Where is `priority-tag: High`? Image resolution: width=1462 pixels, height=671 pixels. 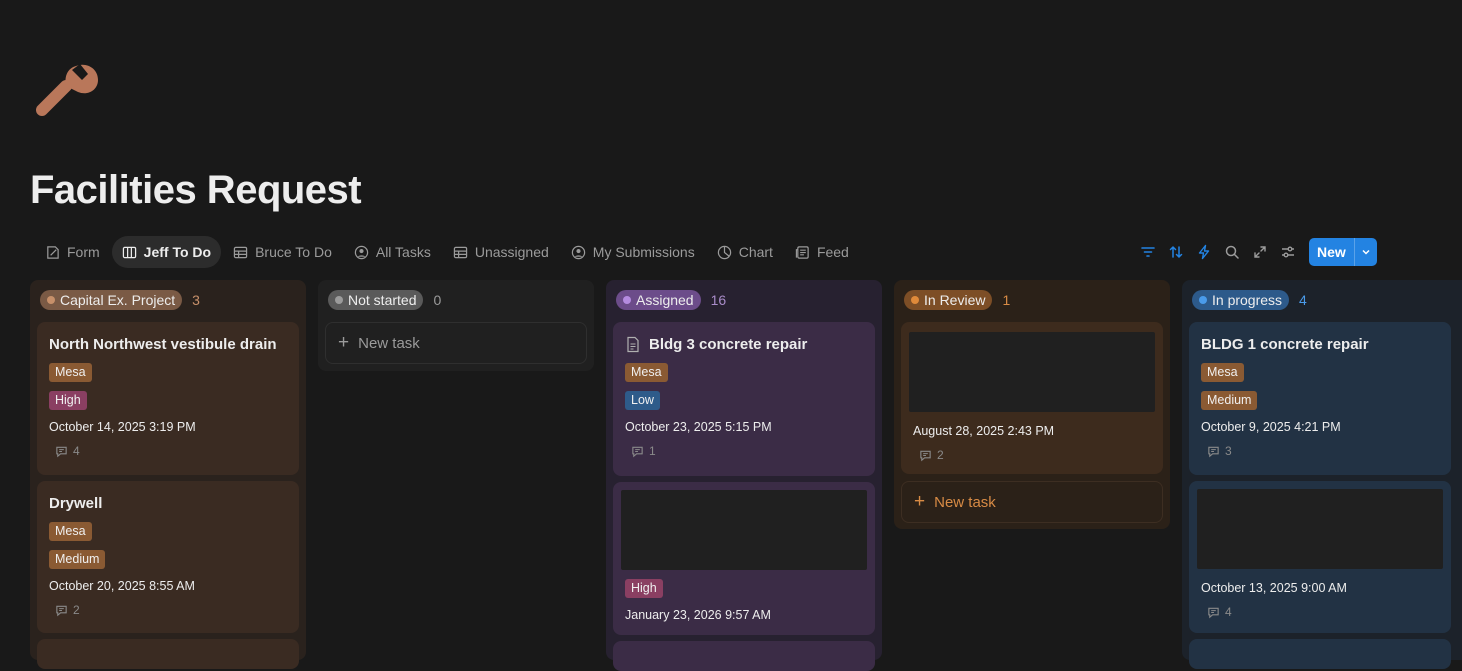 priority-tag: High is located at coordinates (68, 400).